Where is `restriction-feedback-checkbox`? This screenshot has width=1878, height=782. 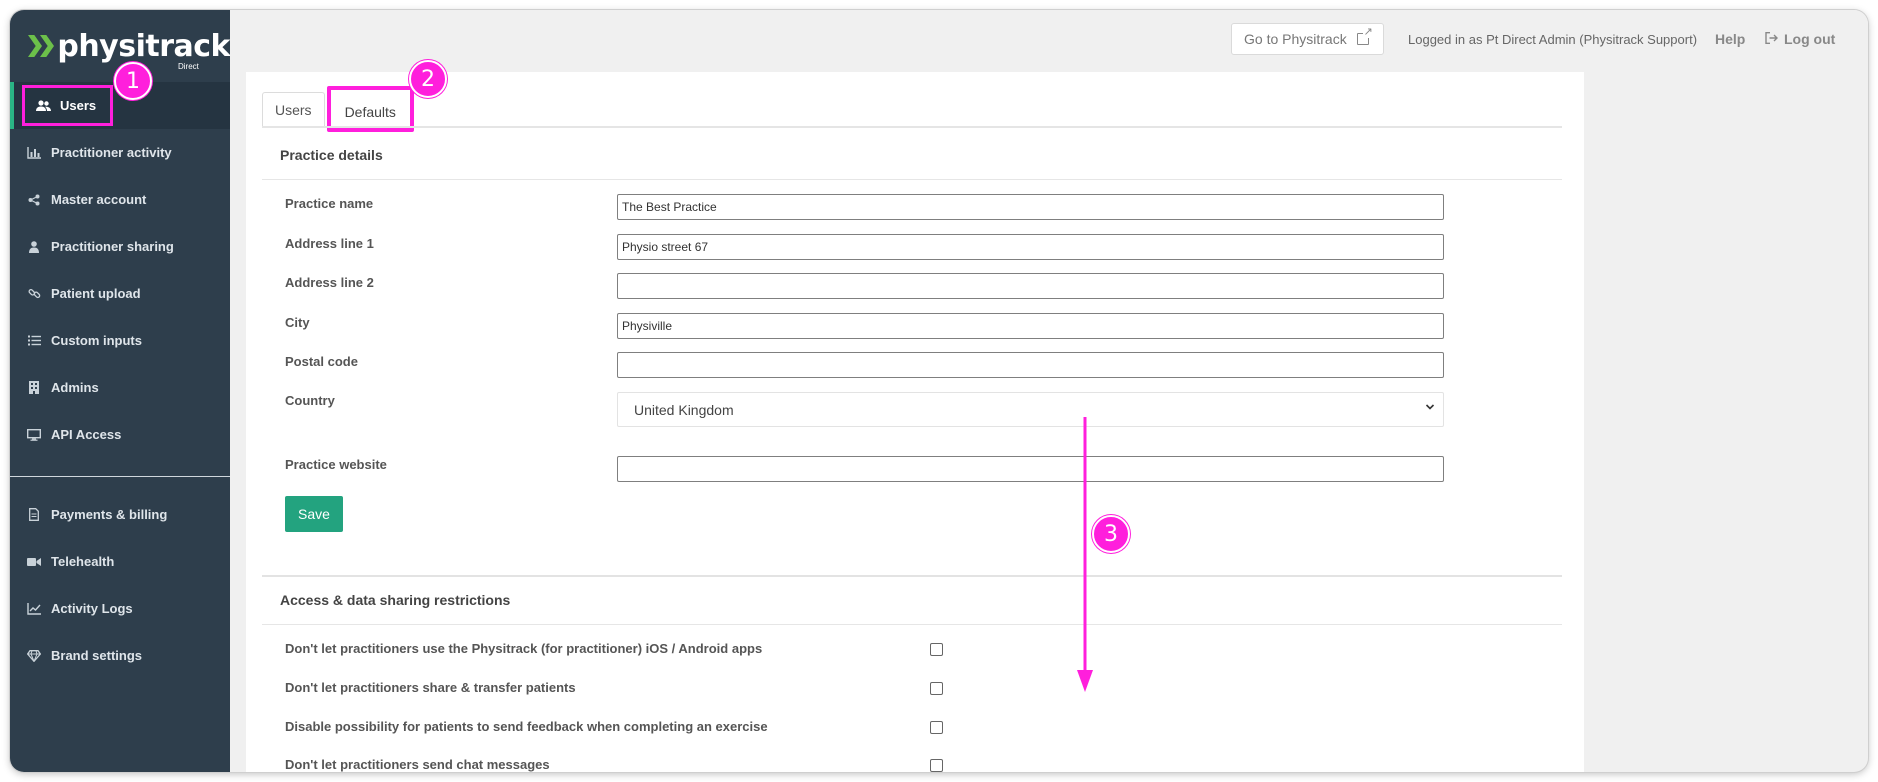 restriction-feedback-checkbox is located at coordinates (936, 727).